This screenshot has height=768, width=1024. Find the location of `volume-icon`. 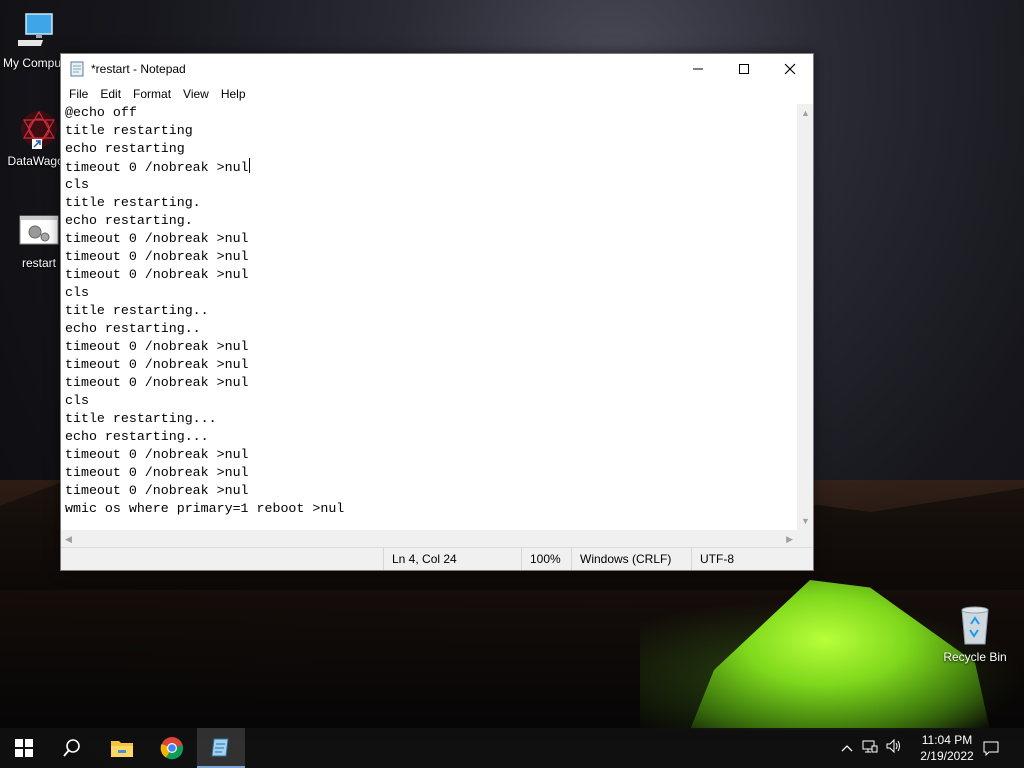

volume-icon is located at coordinates (894, 748).